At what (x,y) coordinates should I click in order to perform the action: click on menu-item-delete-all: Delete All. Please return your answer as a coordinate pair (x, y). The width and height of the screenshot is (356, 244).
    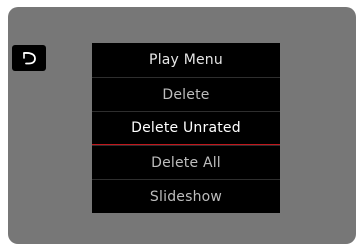
    Looking at the image, I should click on (186, 162).